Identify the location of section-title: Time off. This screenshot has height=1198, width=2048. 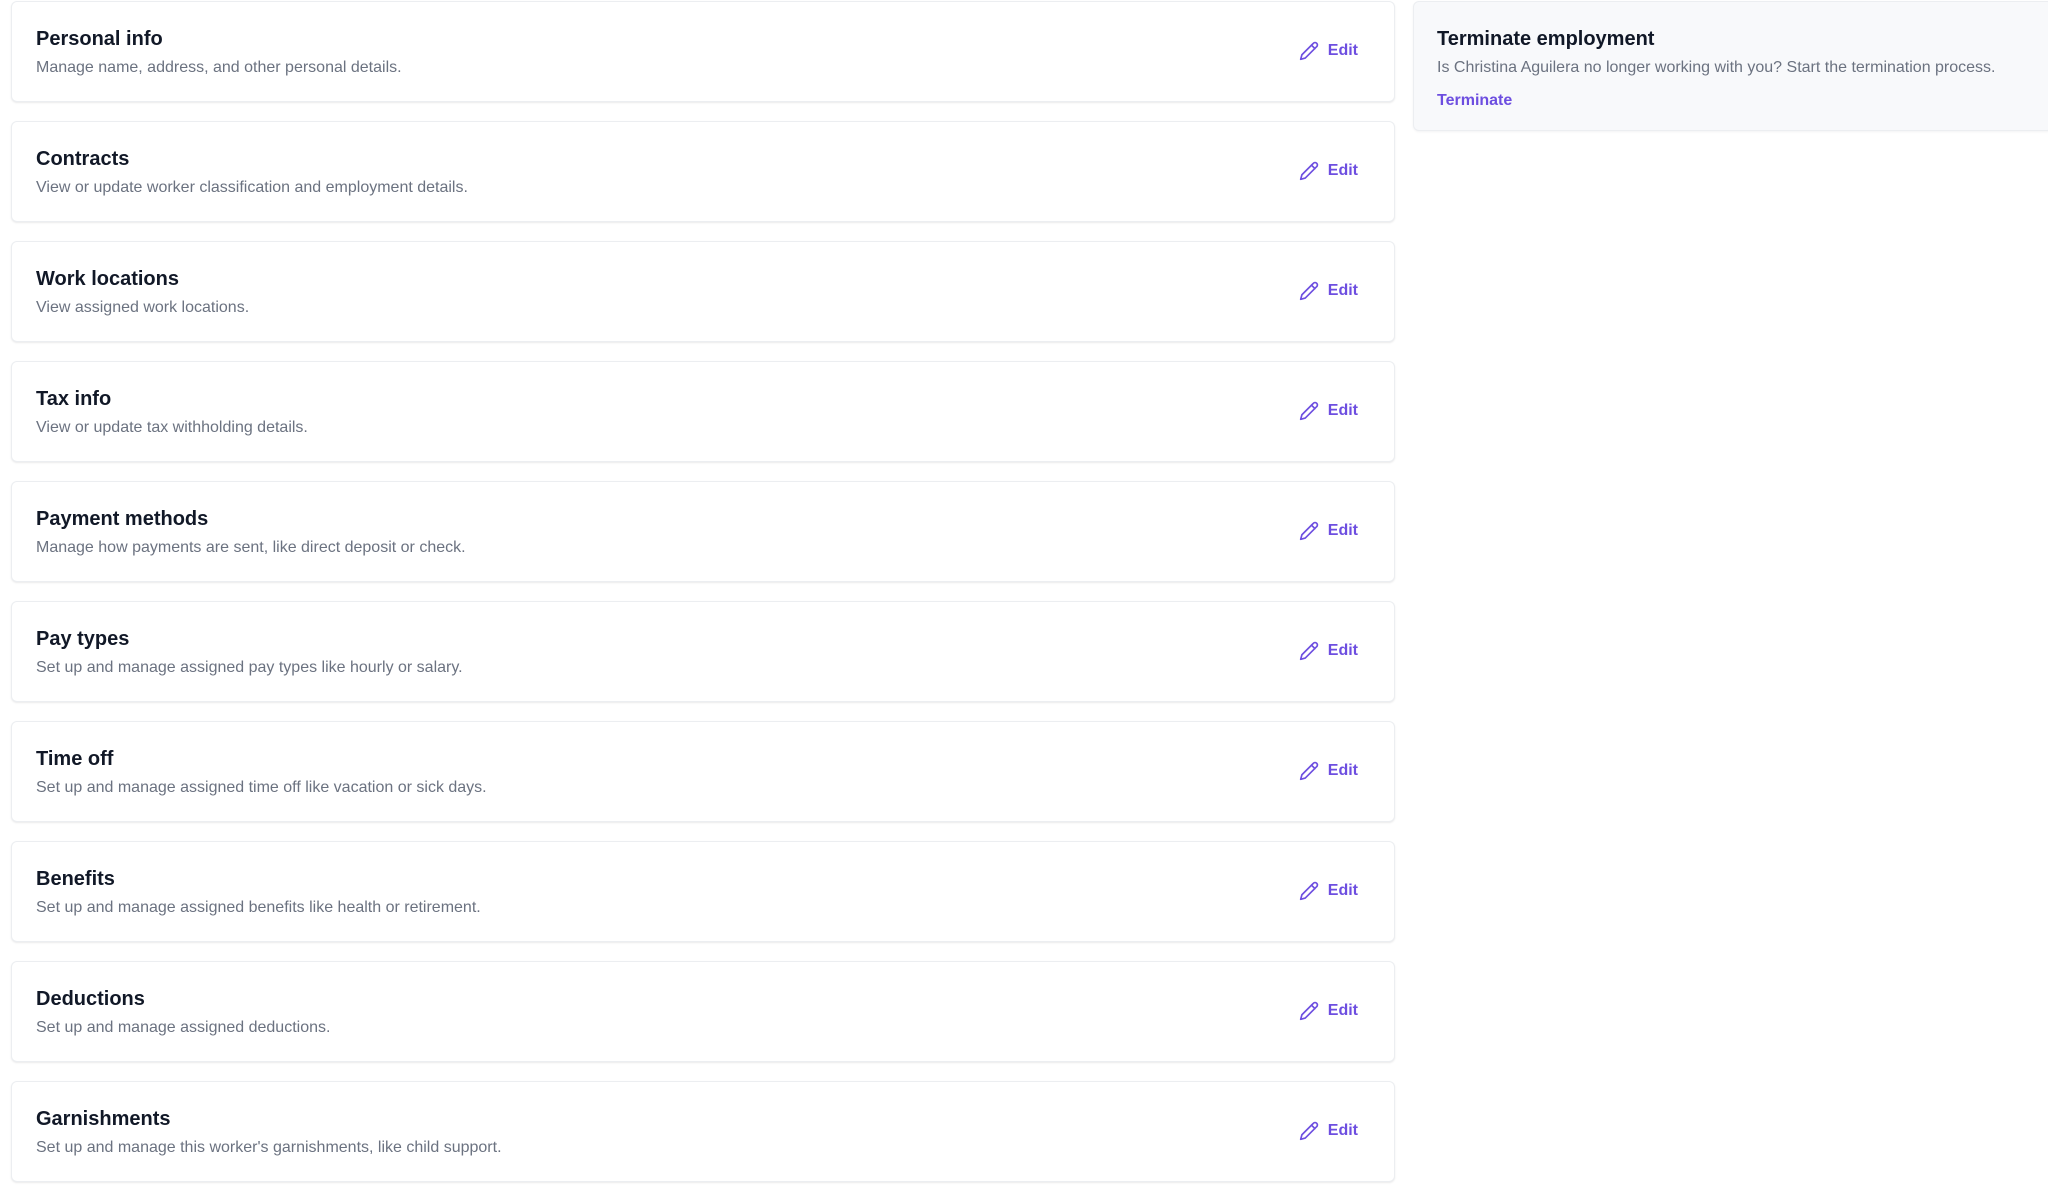
(75, 759).